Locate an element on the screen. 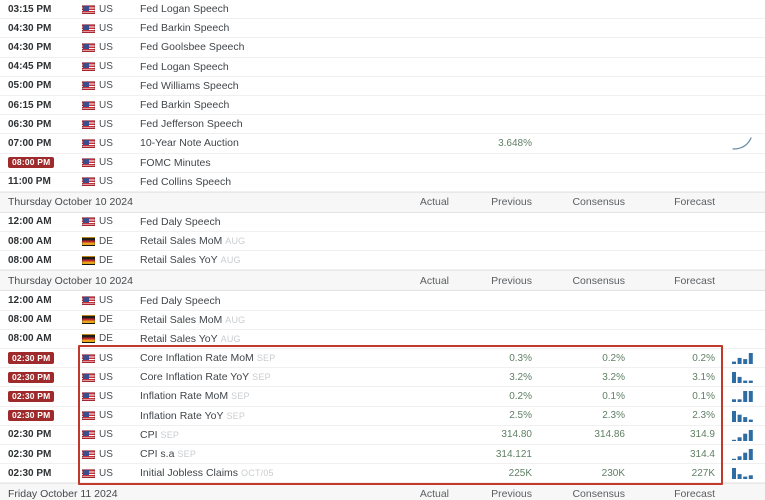  event-time-text: 05:00 PM is located at coordinates (30, 86).